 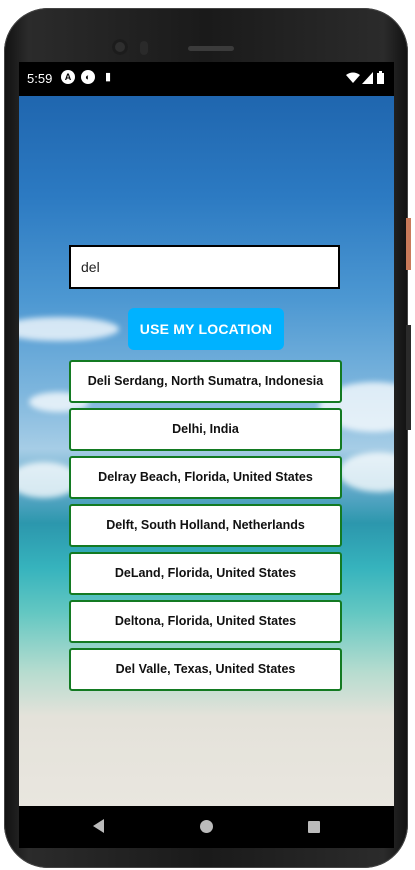 I want to click on power-button, so click(x=408, y=244).